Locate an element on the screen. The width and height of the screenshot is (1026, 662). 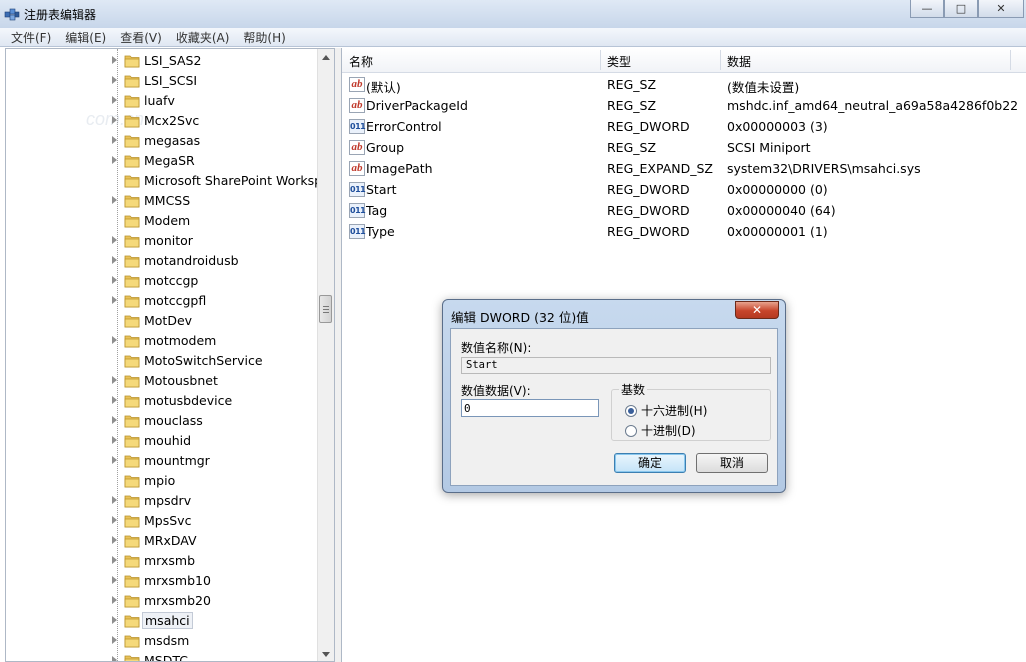
tree-item: motccgp is located at coordinates (164, 281).